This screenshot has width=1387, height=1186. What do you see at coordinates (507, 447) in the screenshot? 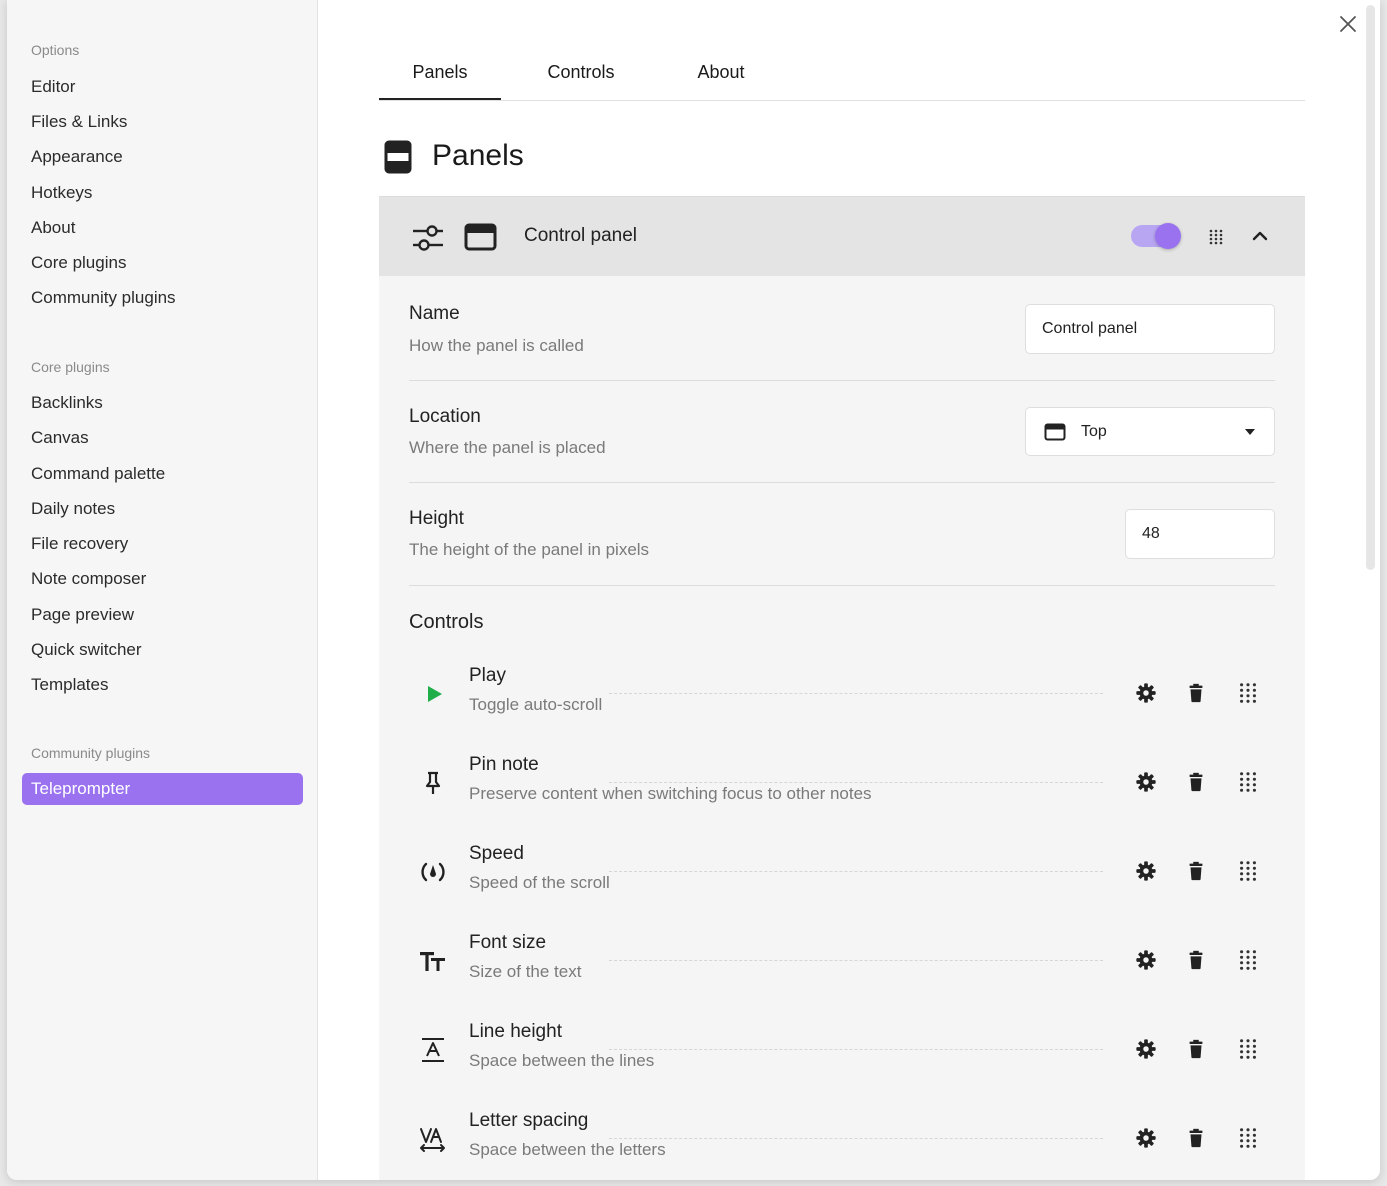
I see `setting-location-description: Where the panel is placed` at bounding box center [507, 447].